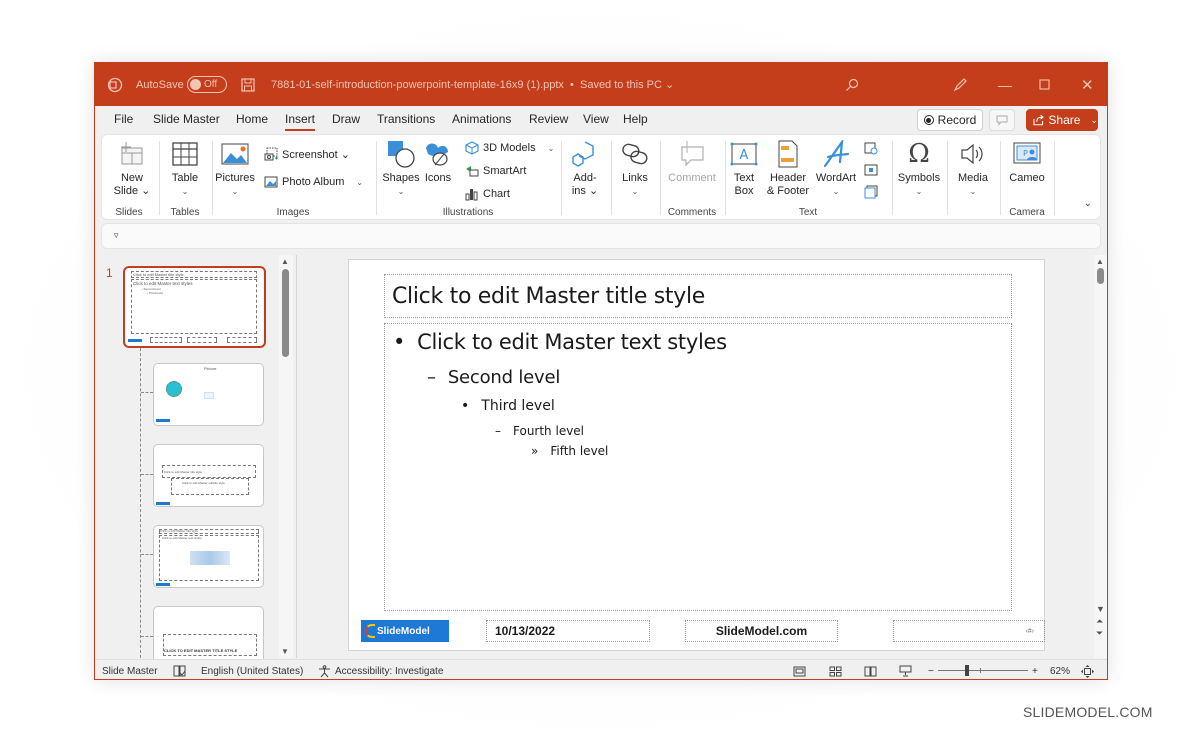 The width and height of the screenshot is (1200, 743). Describe the element at coordinates (931, 669) in the screenshot. I see `zoom-out-button: −` at that location.